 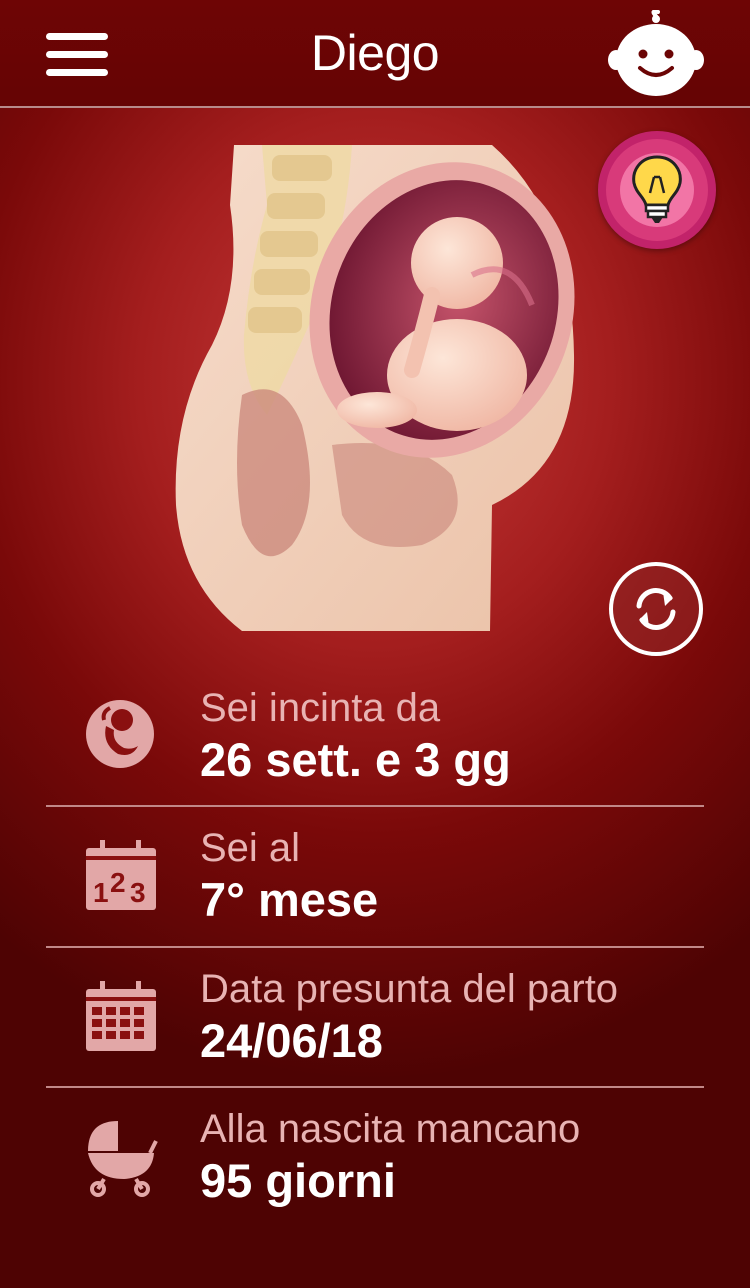 I want to click on stat-label: Data presunta del parto, so click(x=409, y=989).